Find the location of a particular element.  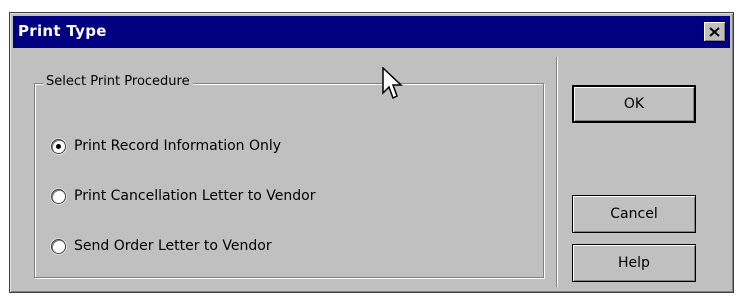

radio-label: Send Order Letter to Vendor is located at coordinates (173, 246).